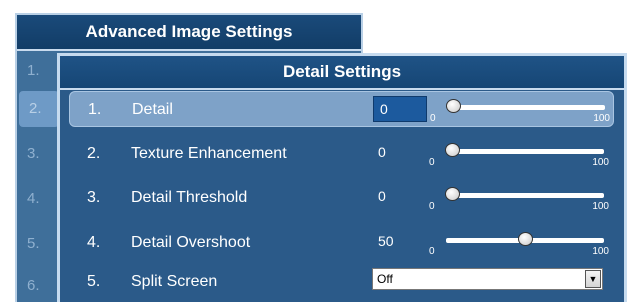 The height and width of the screenshot is (304, 632). I want to click on detail-slider: 0 100, so click(520, 110).